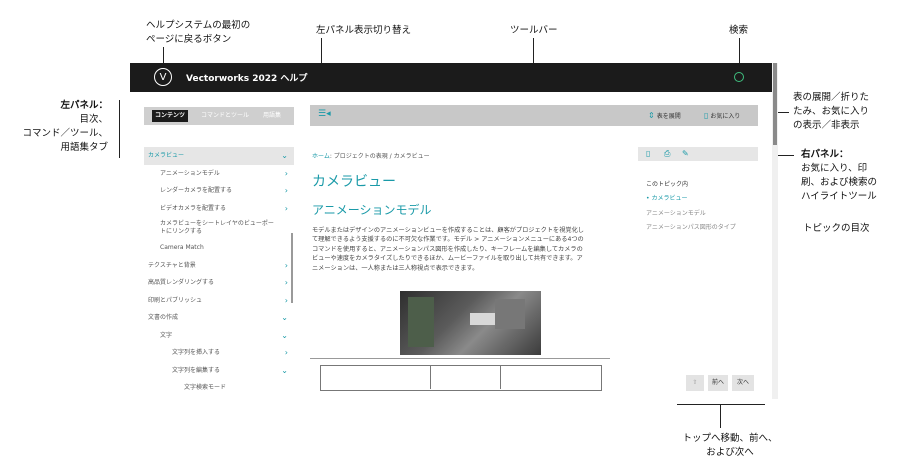  I want to click on previous-button: 前へ, so click(718, 383).